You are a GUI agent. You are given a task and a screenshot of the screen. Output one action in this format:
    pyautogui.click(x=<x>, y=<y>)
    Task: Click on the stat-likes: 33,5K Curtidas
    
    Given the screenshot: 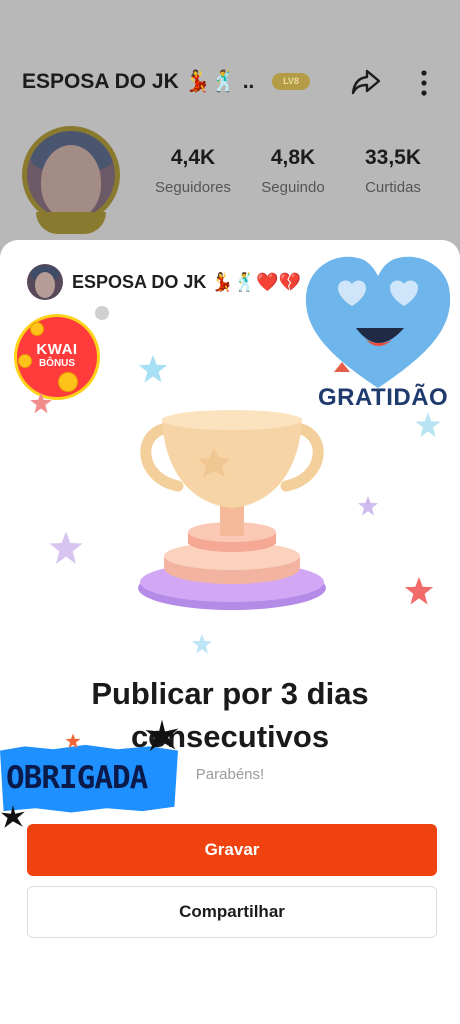 What is the action you would take?
    pyautogui.click(x=393, y=171)
    